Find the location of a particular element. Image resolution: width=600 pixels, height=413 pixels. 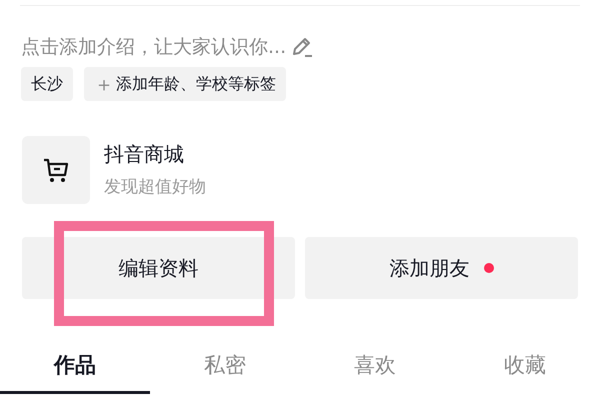

shop-subtitle: 发现超值好物 is located at coordinates (155, 187).